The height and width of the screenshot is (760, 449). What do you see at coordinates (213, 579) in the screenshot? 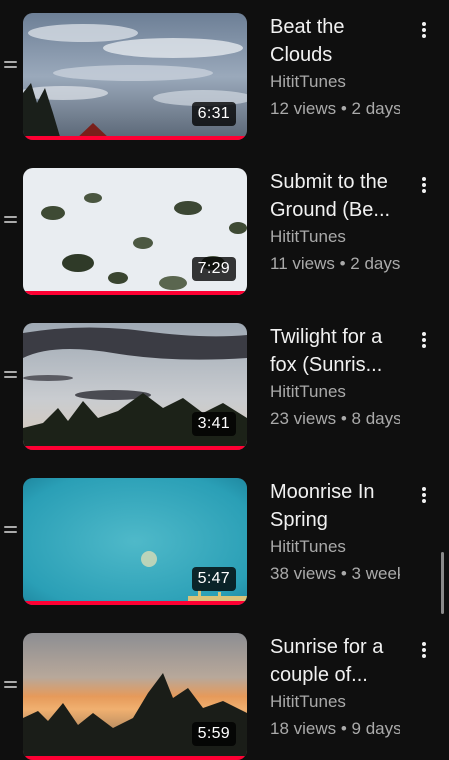
I see `duration-badge: 5:47` at bounding box center [213, 579].